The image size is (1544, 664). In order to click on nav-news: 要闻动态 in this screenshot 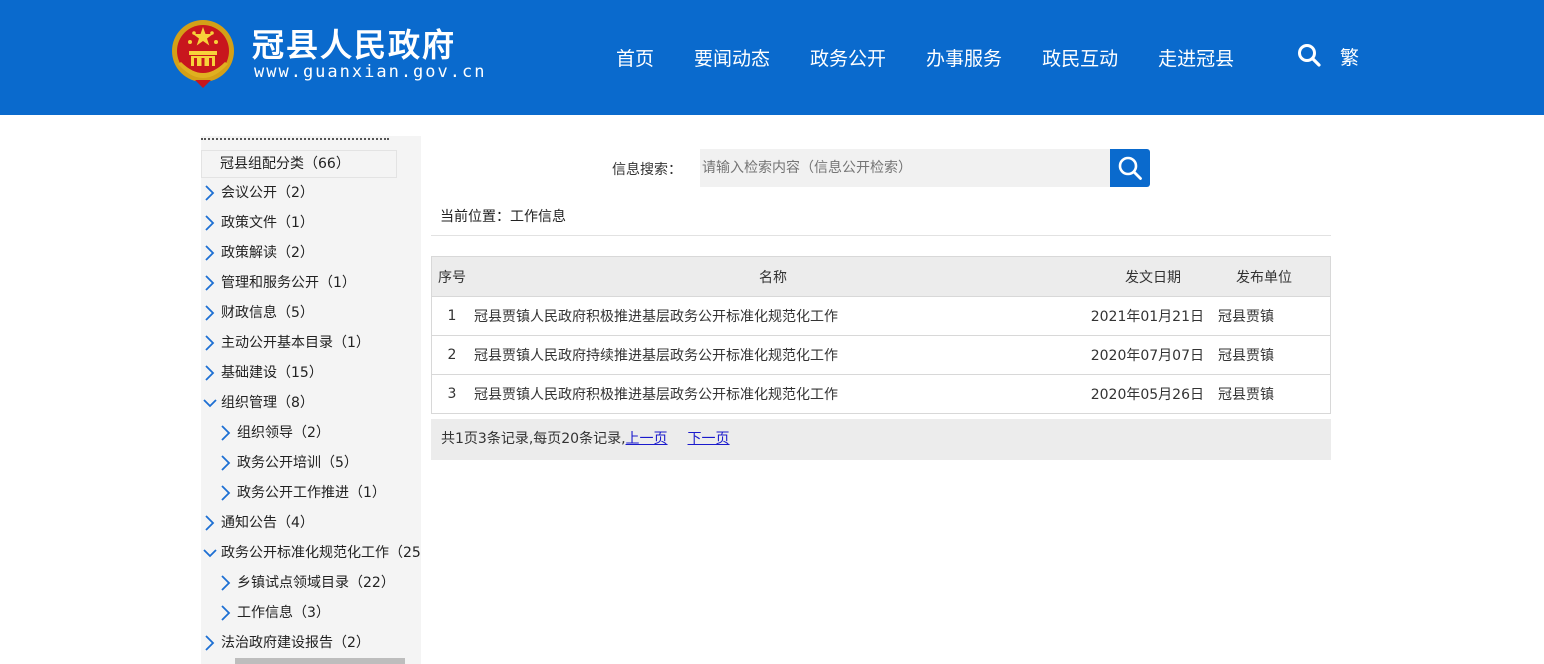, I will do `click(732, 56)`.